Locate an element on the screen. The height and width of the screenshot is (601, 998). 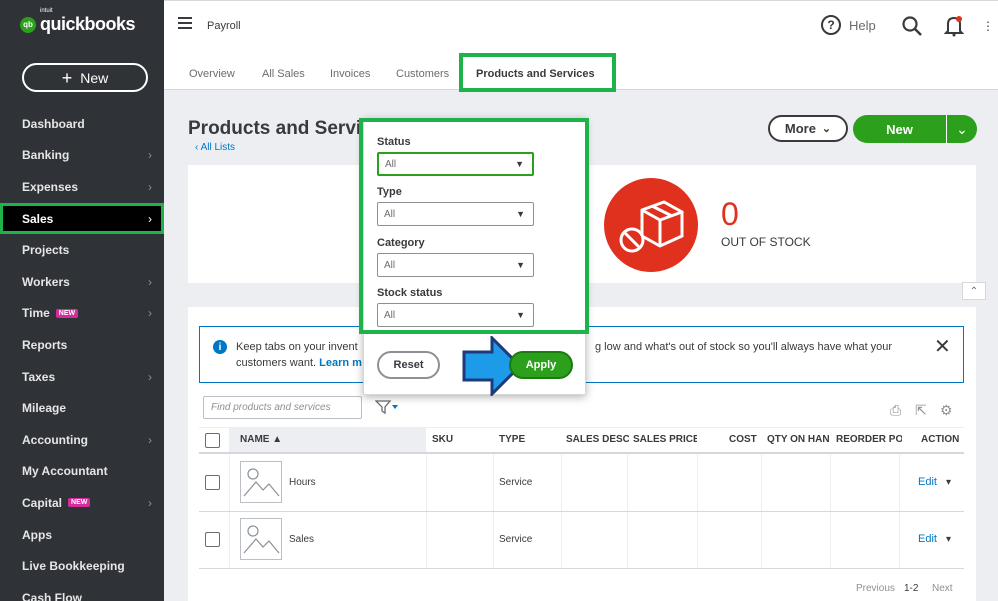
sidebar-item-text: My Accountant is located at coordinates (65, 471).